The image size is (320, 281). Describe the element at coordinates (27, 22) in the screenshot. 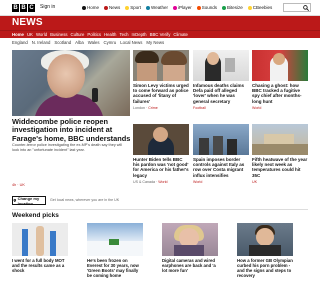

I see `section-title: NEWS` at that location.